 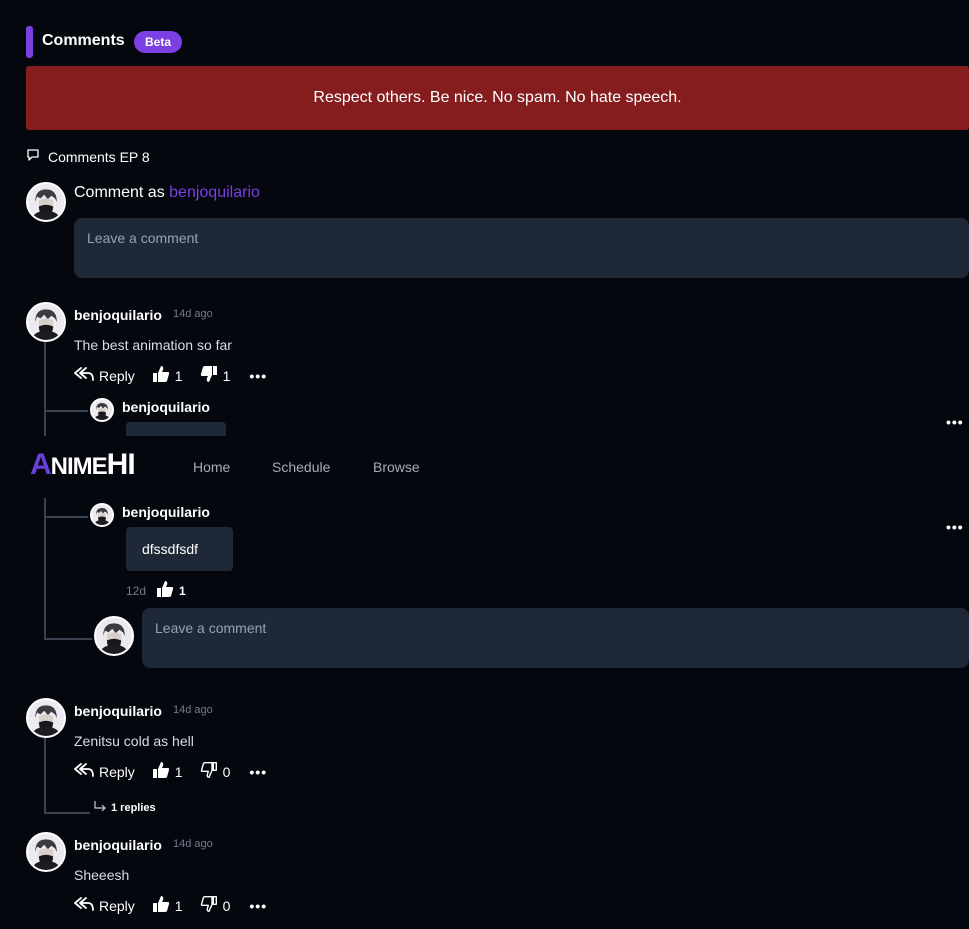 What do you see at coordinates (209, 375) in the screenshot?
I see `thumbs-down-icon` at bounding box center [209, 375].